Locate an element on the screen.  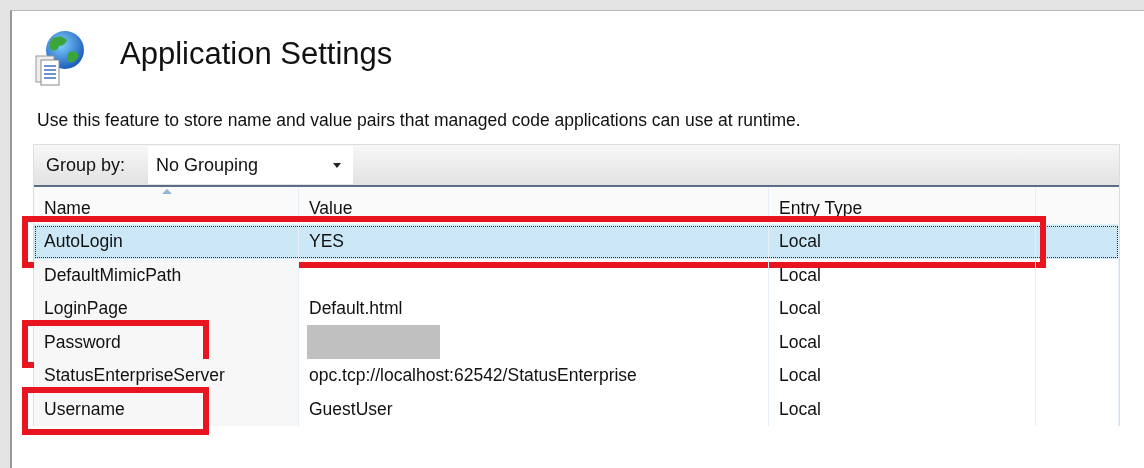
table-row: Password Local is located at coordinates (576, 342).